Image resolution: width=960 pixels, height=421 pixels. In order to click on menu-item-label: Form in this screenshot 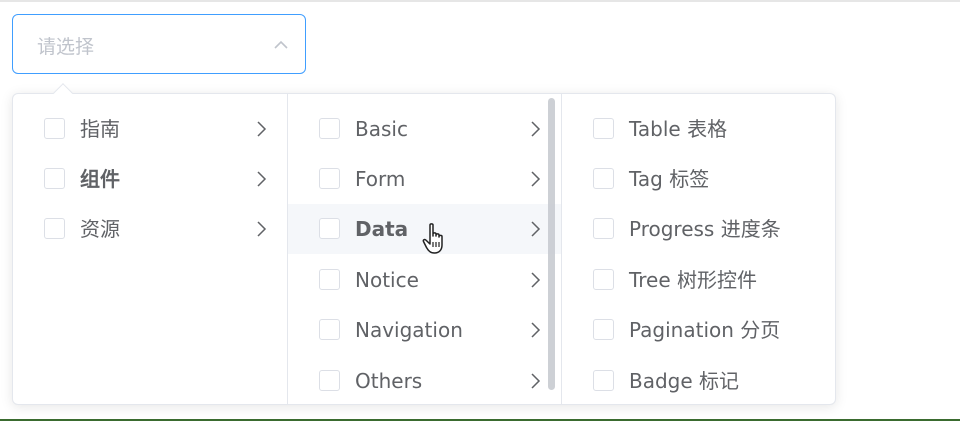, I will do `click(380, 179)`.